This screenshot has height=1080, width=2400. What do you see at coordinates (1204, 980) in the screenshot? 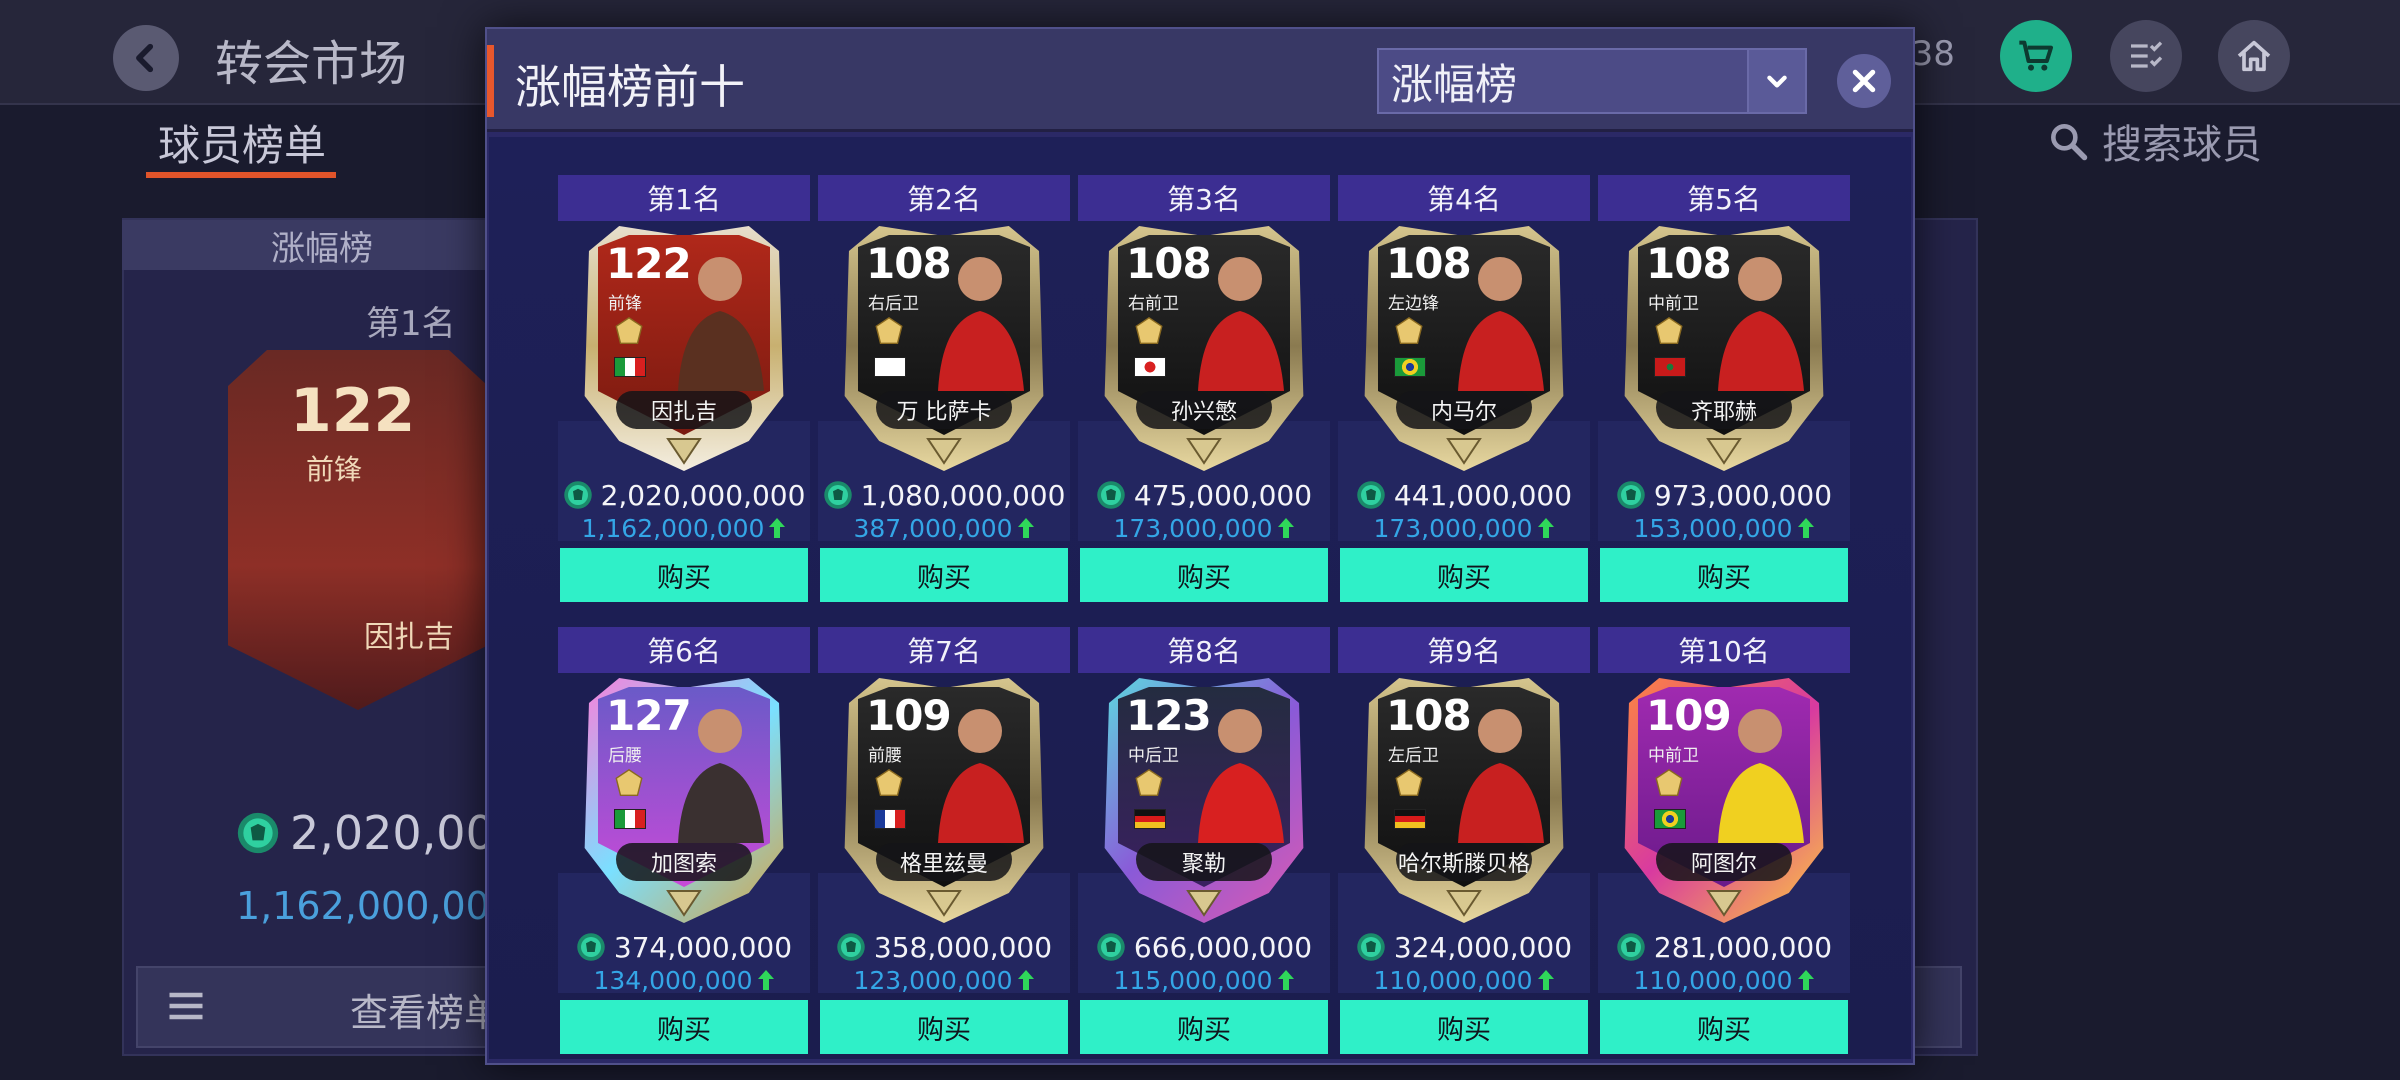
I see `price-change: 115,000,000` at bounding box center [1204, 980].